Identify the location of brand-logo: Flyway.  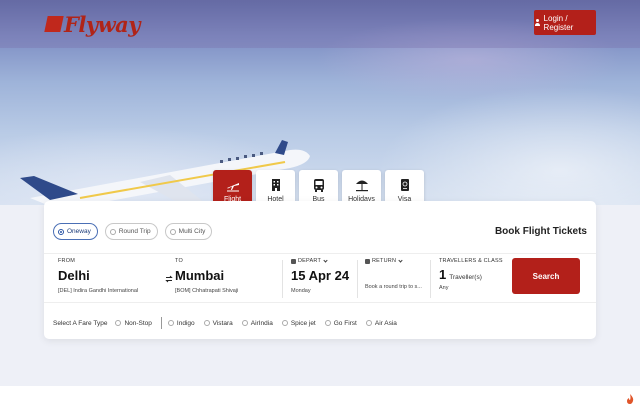
(92, 24).